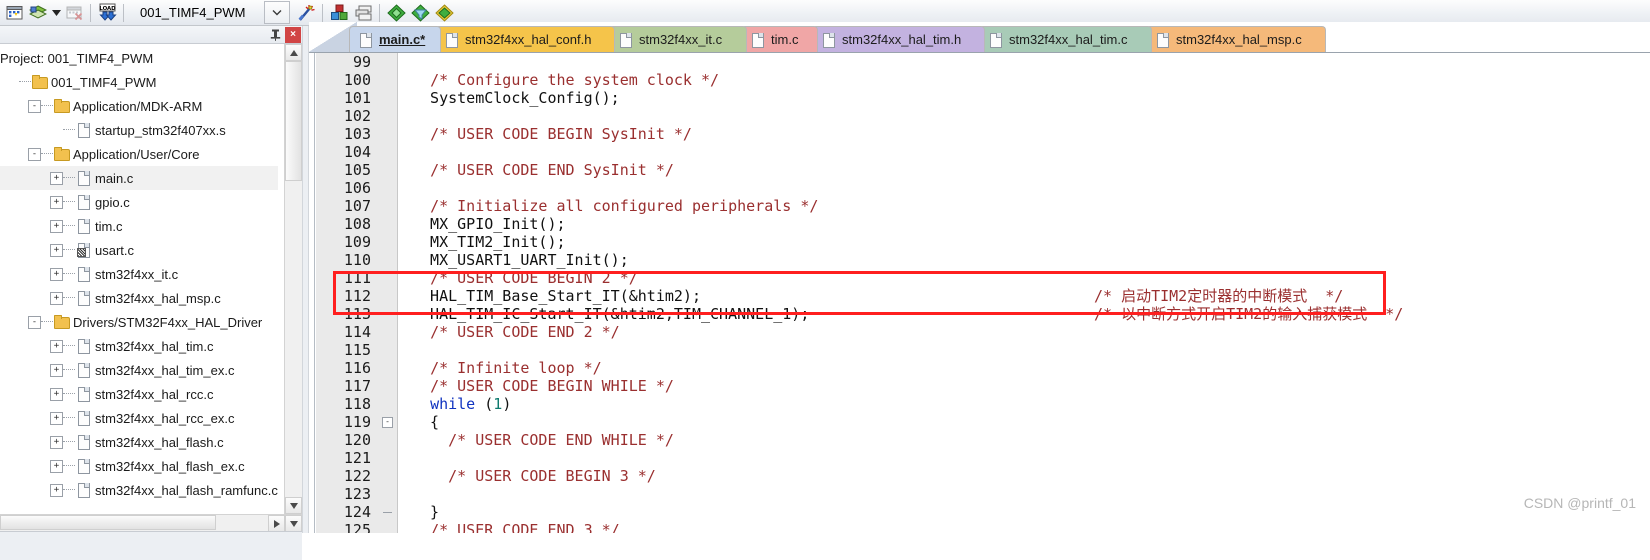 This screenshot has width=1650, height=560. I want to click on magic-wand-icon, so click(306, 13).